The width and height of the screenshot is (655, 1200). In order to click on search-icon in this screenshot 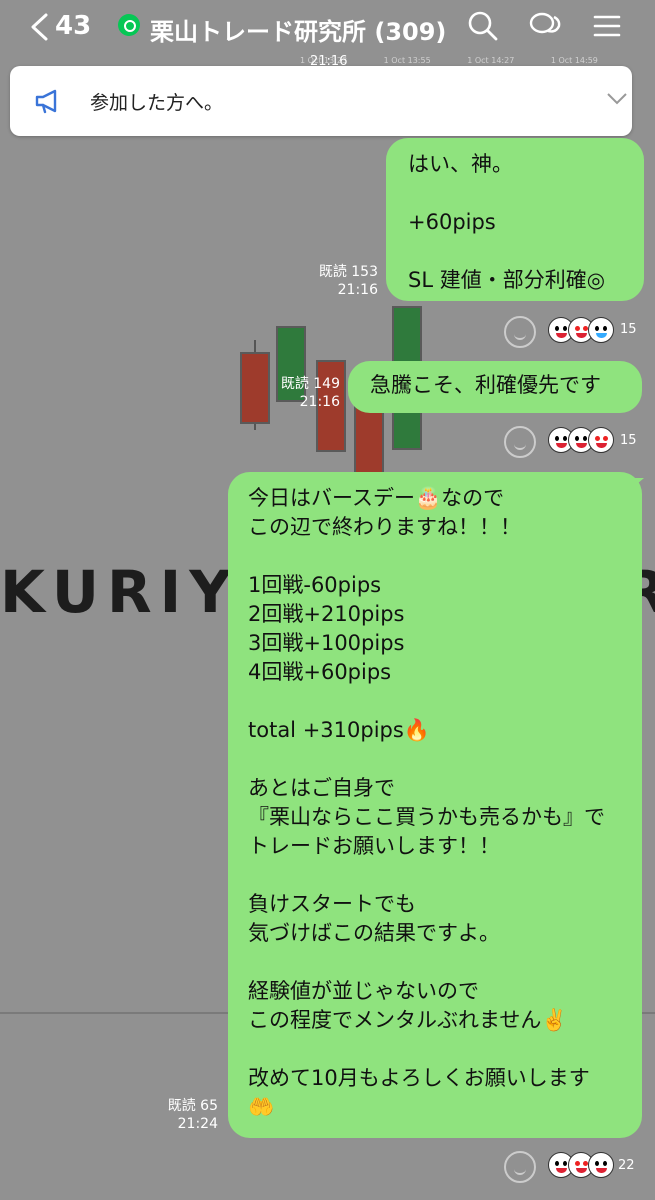, I will do `click(483, 26)`.